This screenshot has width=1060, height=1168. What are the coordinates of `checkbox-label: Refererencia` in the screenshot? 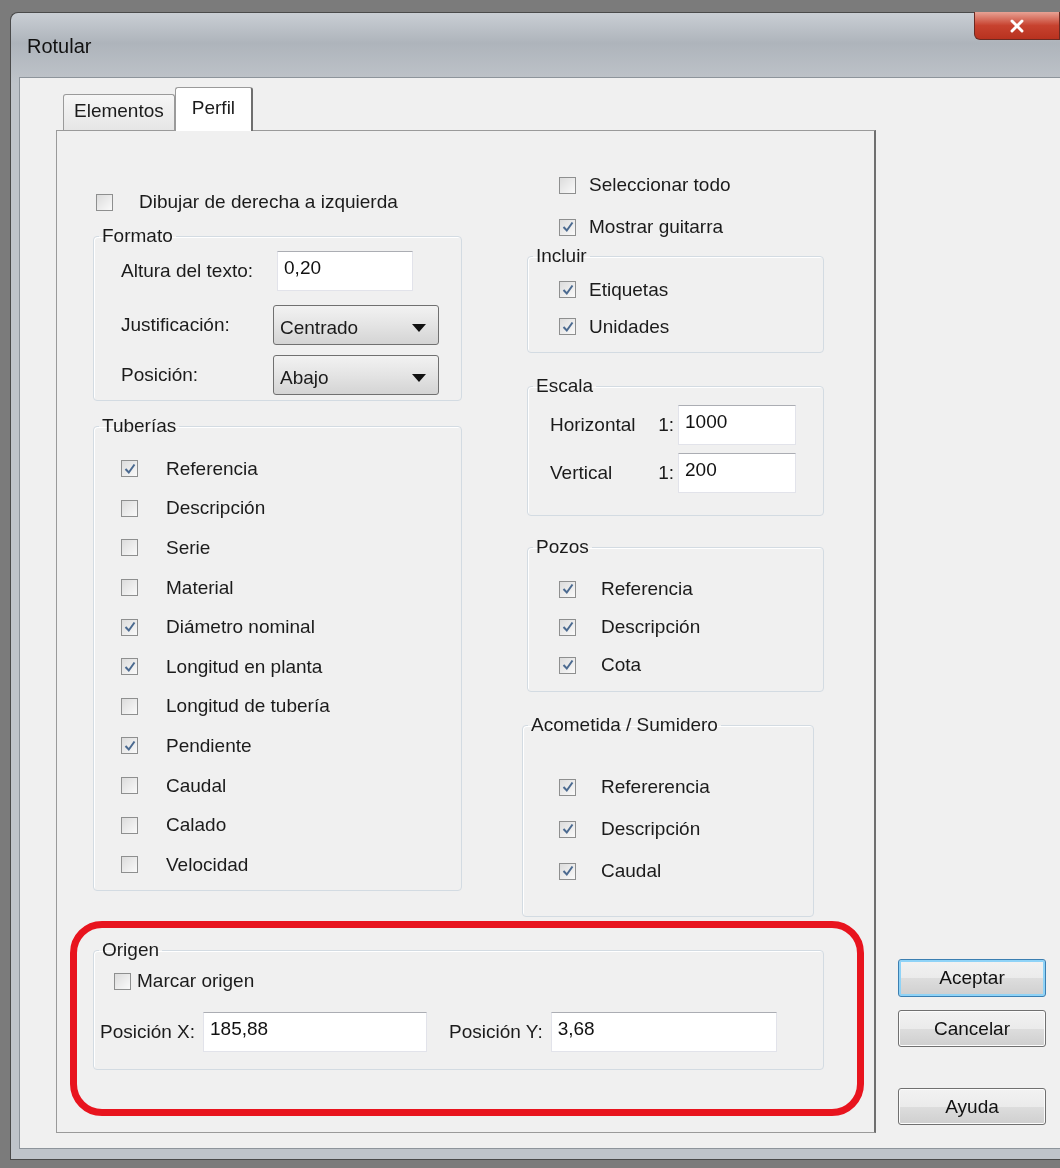 It's located at (655, 787).